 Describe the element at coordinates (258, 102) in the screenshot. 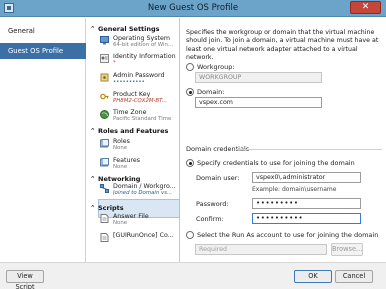

I see `domain-input: vspex.com` at that location.